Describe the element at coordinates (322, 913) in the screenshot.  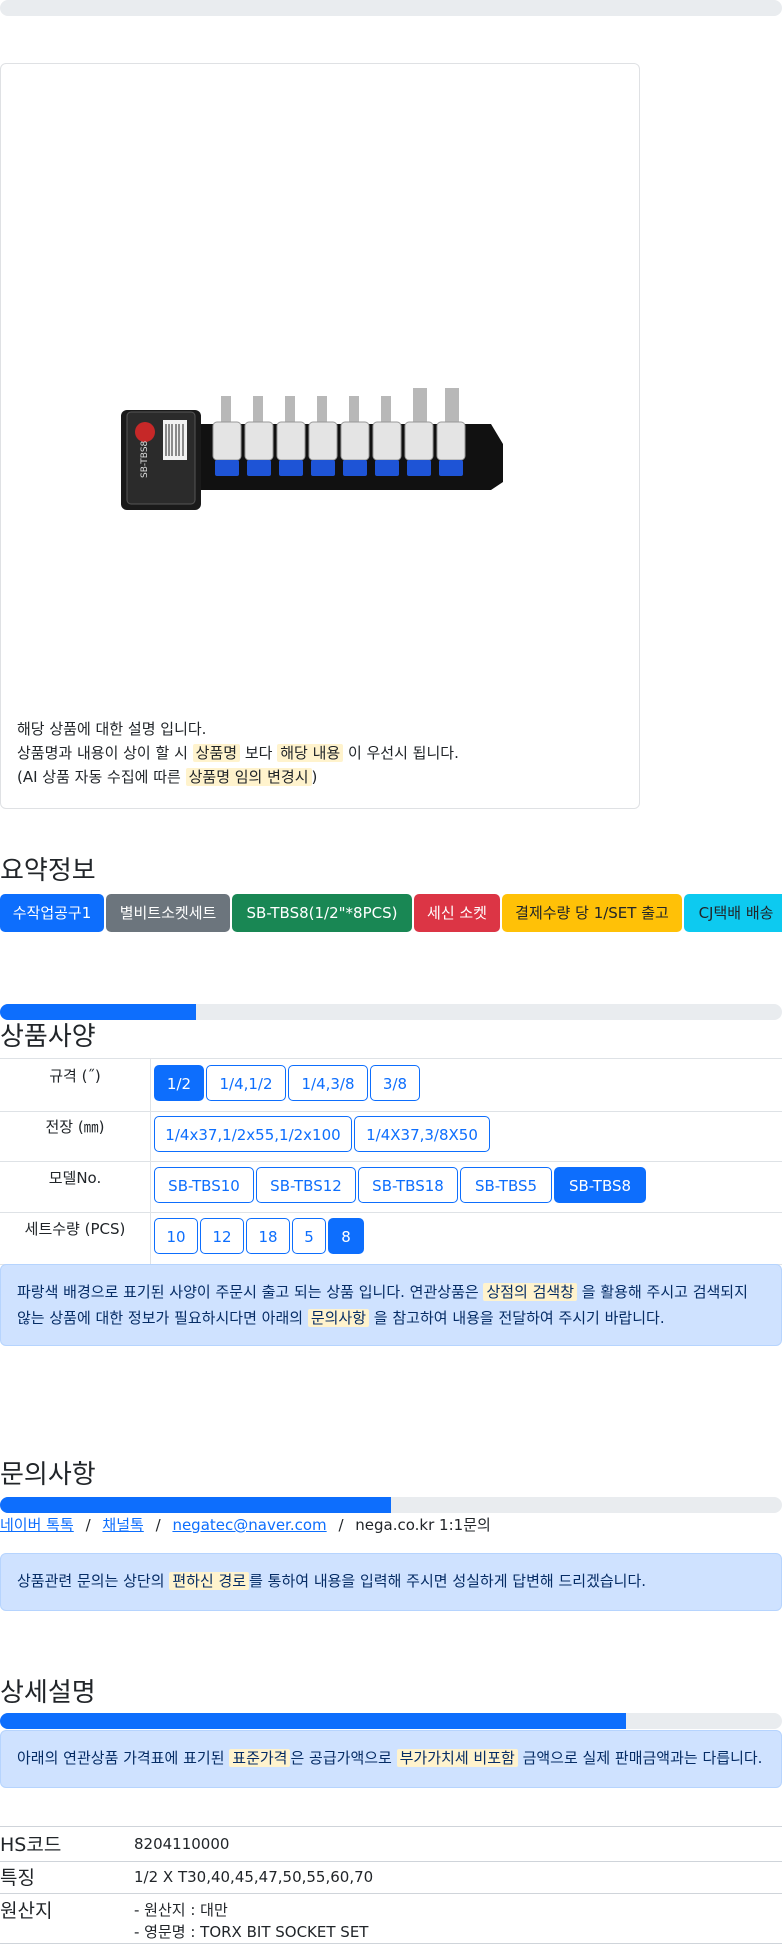
I see `summary-badge: SB-TBS8(1/2"*8PCS)` at that location.